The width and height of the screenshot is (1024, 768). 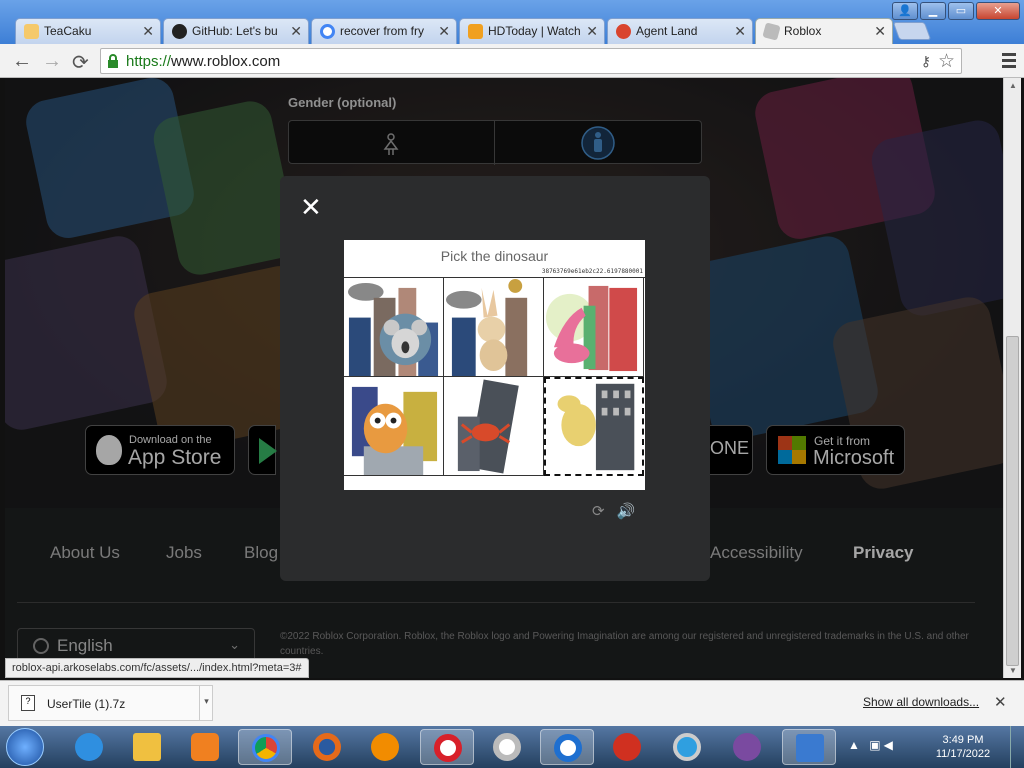 I want to click on minimize-button: ▁, so click(x=933, y=11).